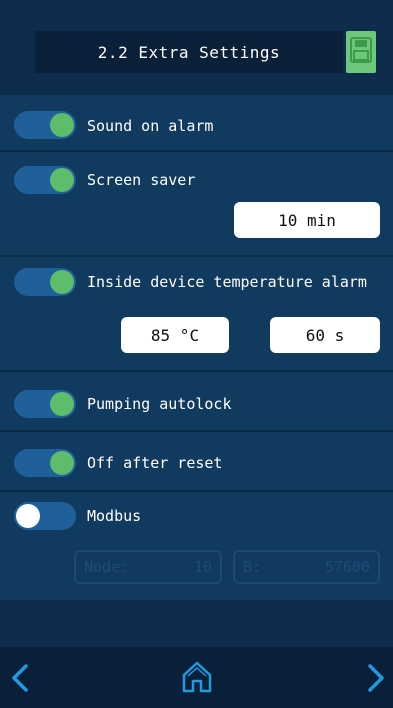  Describe the element at coordinates (307, 220) in the screenshot. I see `screen-saver-time-field: 10 min` at that location.